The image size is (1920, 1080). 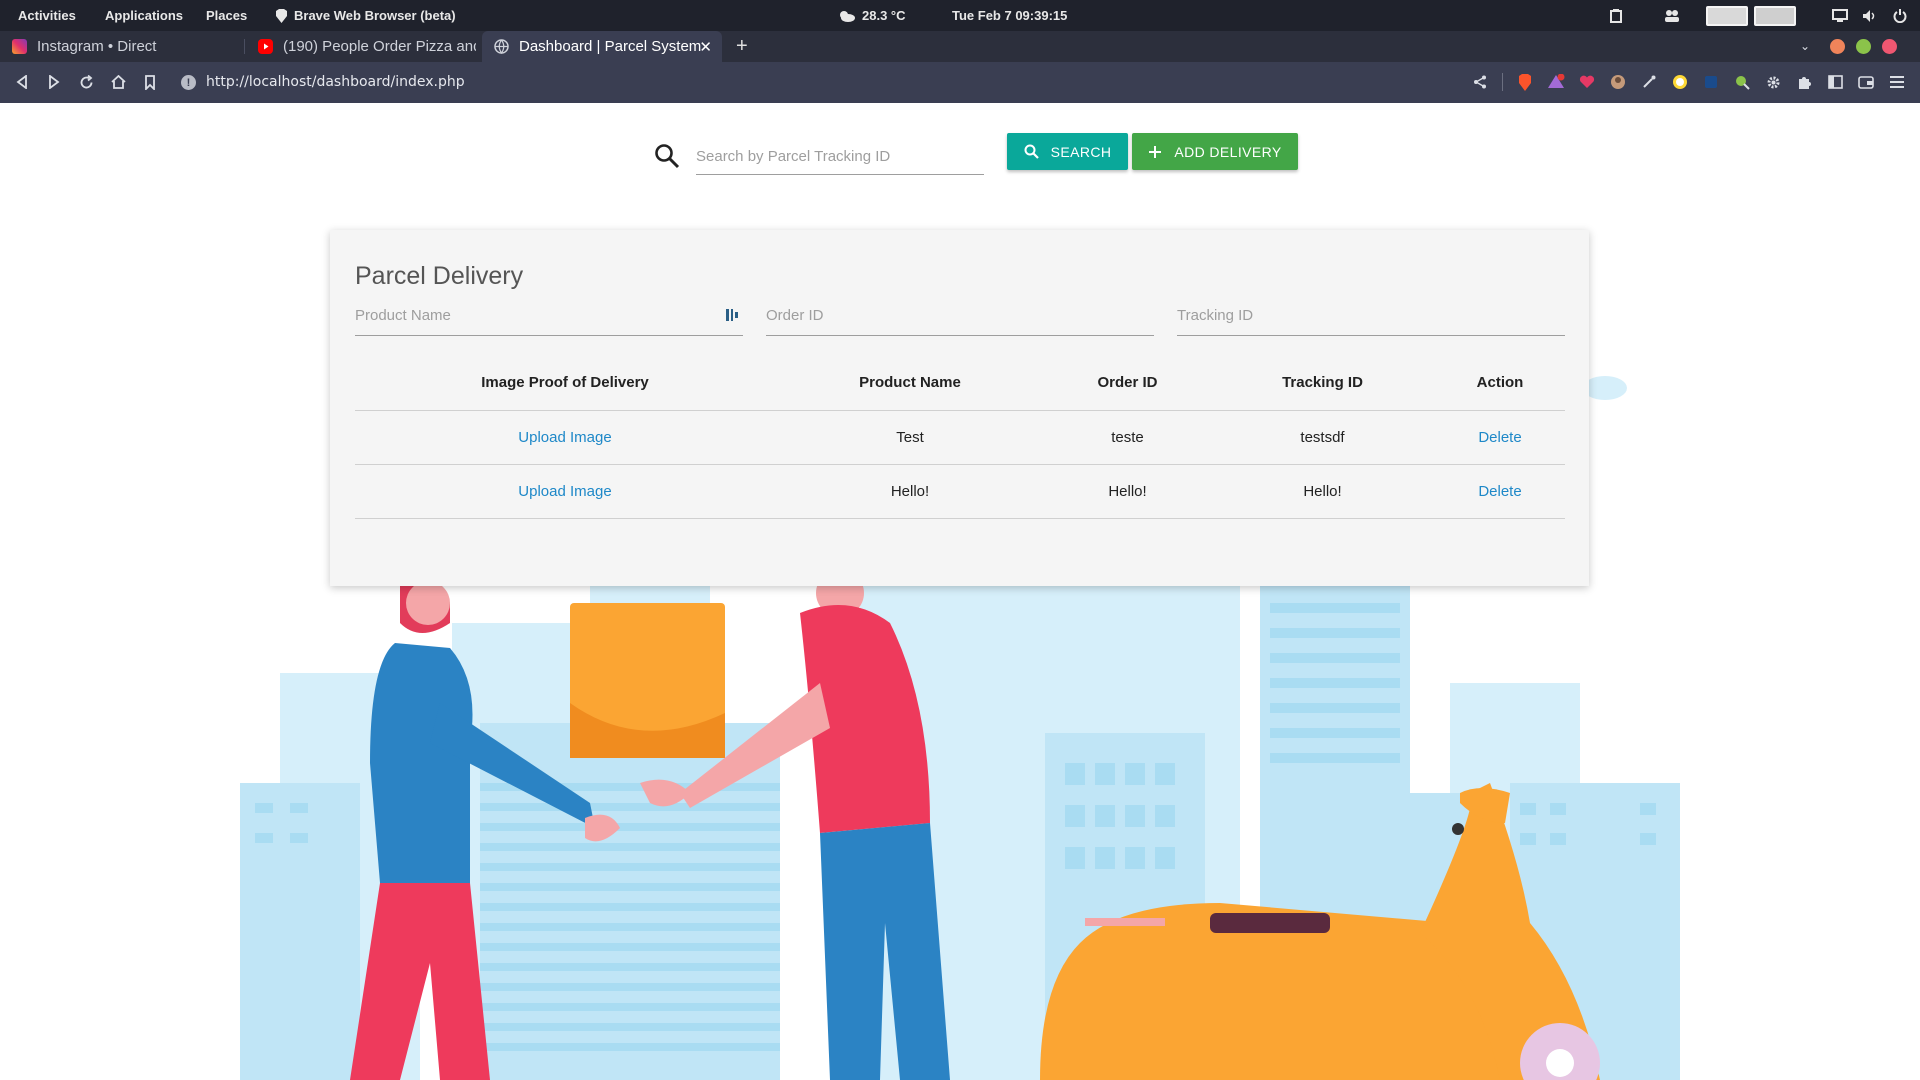 What do you see at coordinates (1155, 151) in the screenshot?
I see `plus-icon` at bounding box center [1155, 151].